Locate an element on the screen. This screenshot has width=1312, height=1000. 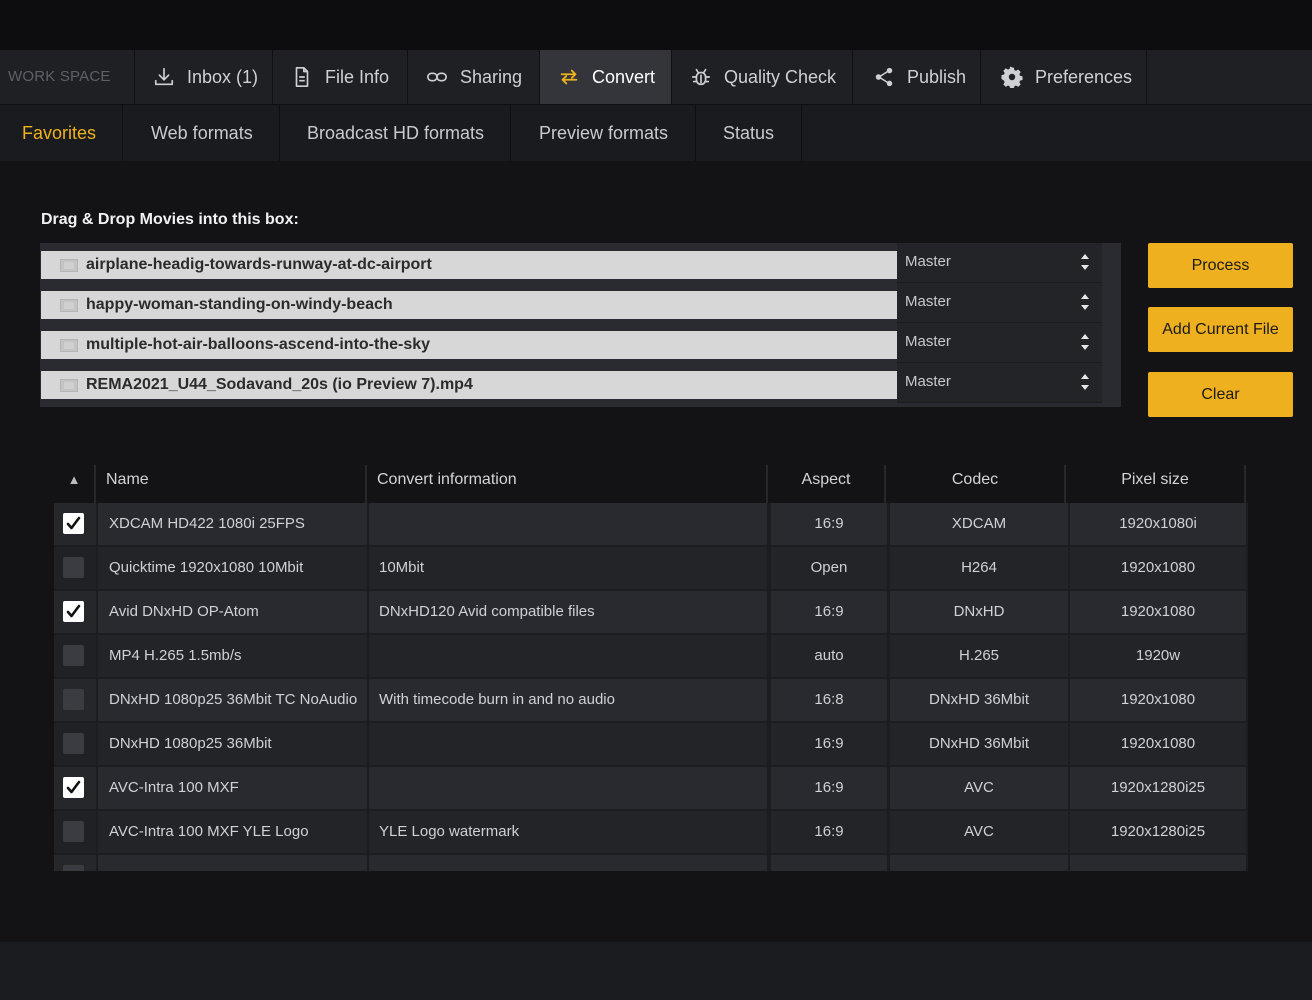
table-row: AVC-Intra 100 MXF 16:9 AVC 1920x1280i25 is located at coordinates (651, 789).